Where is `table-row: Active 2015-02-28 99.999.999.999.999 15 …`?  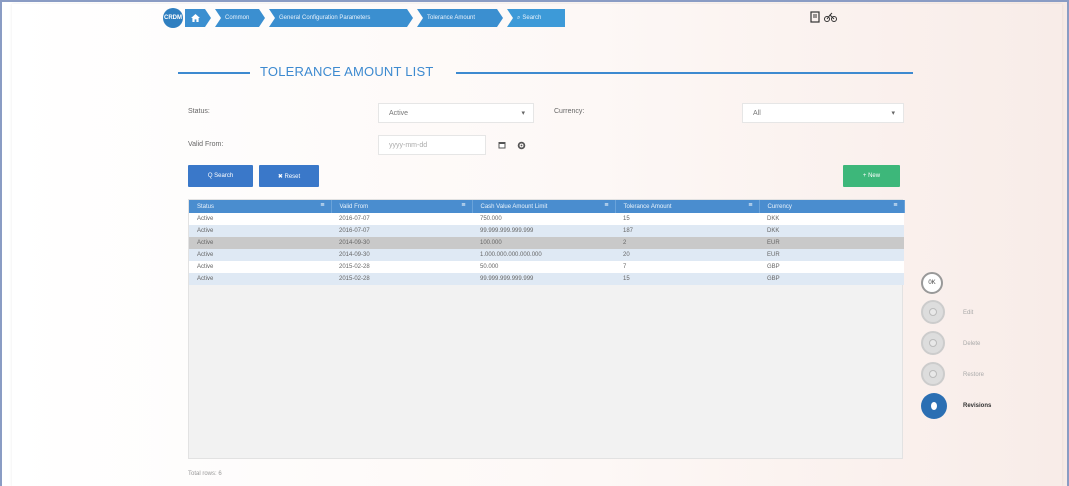
table-row: Active 2015-02-28 99.999.999.999.999 15 … is located at coordinates (546, 279).